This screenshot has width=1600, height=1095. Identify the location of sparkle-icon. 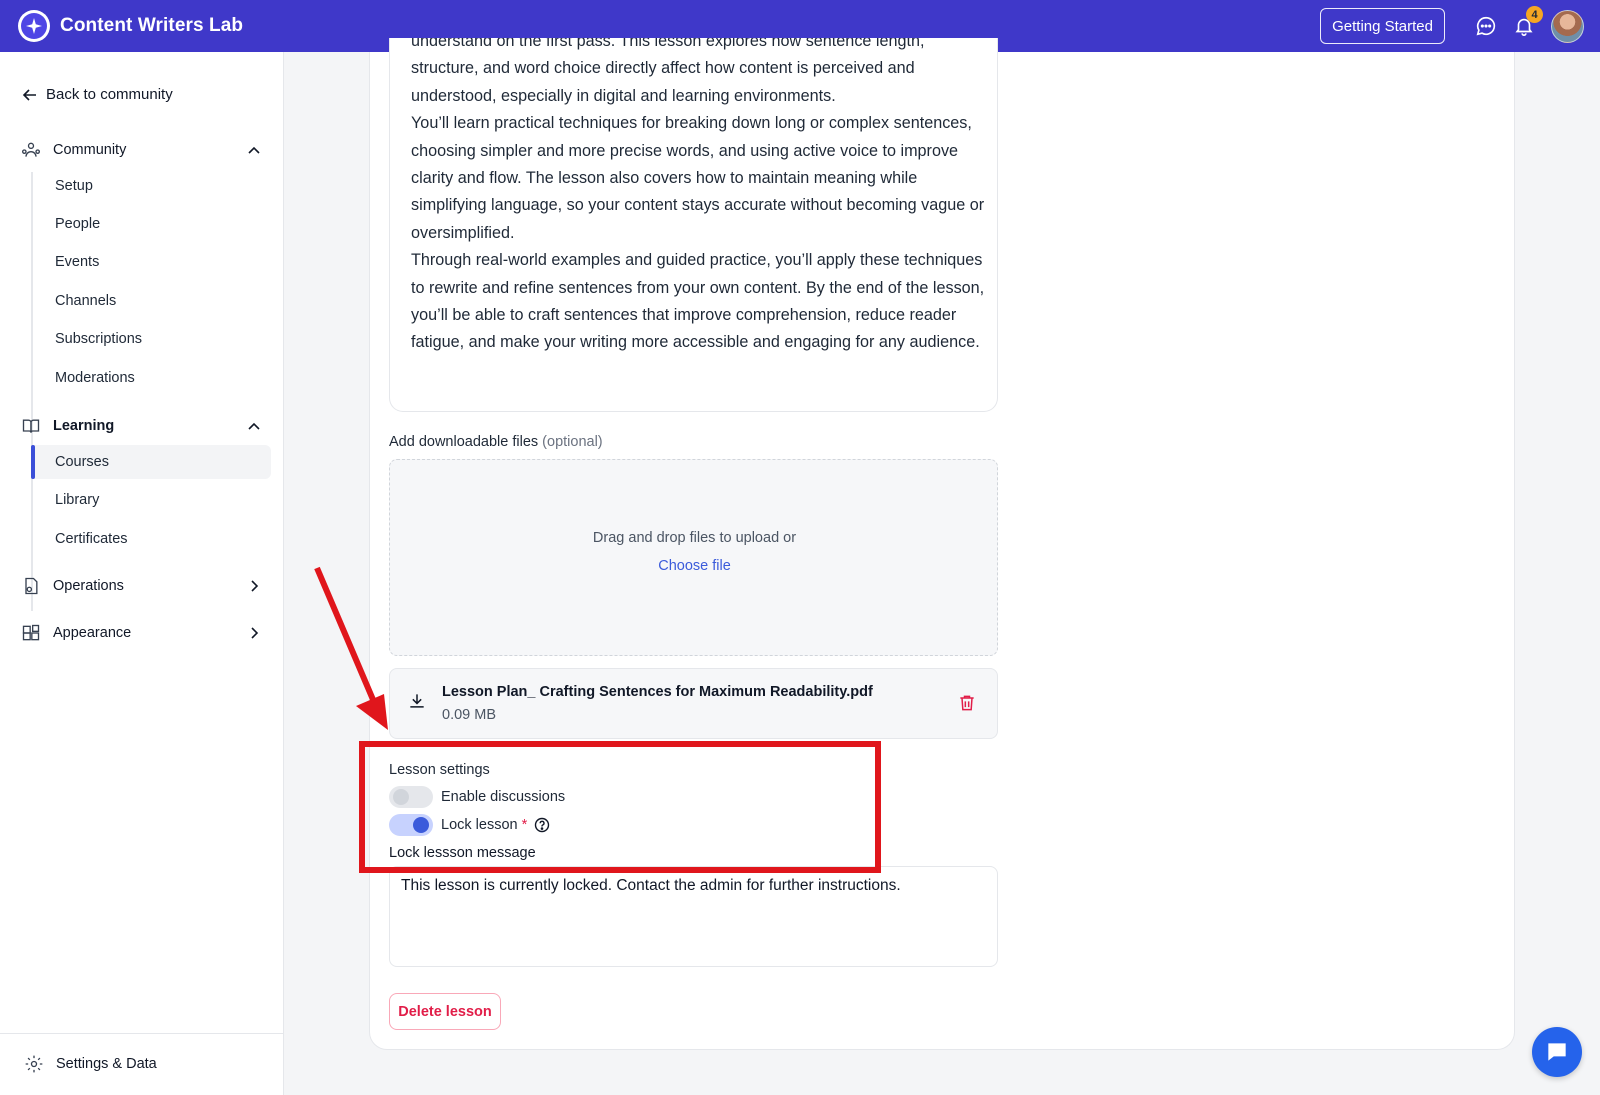
(34, 26).